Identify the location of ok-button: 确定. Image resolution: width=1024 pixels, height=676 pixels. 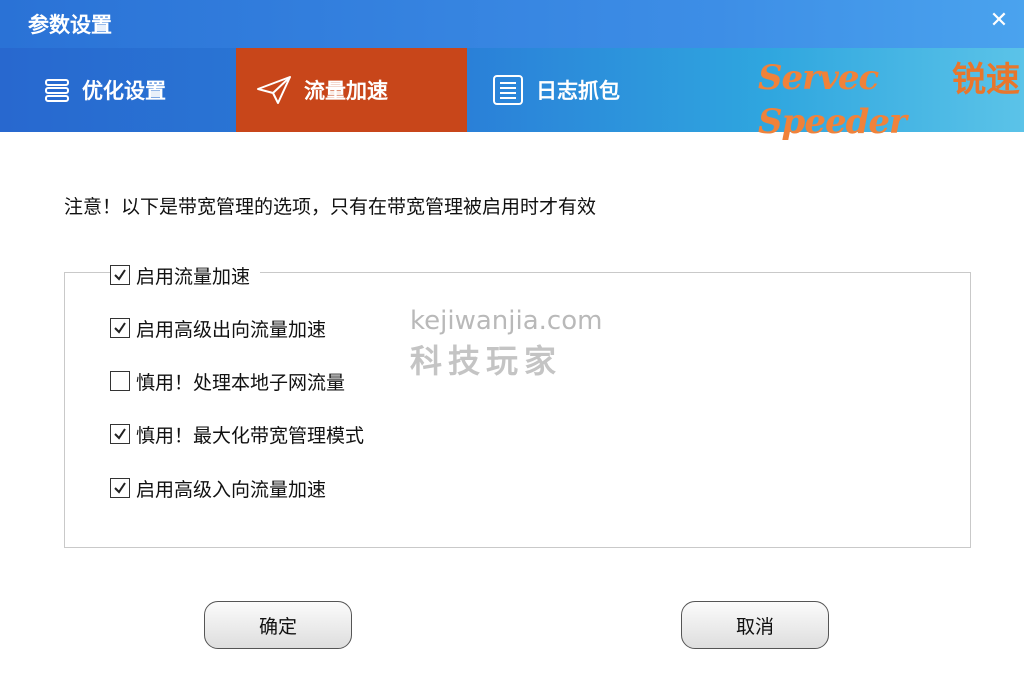
(278, 625).